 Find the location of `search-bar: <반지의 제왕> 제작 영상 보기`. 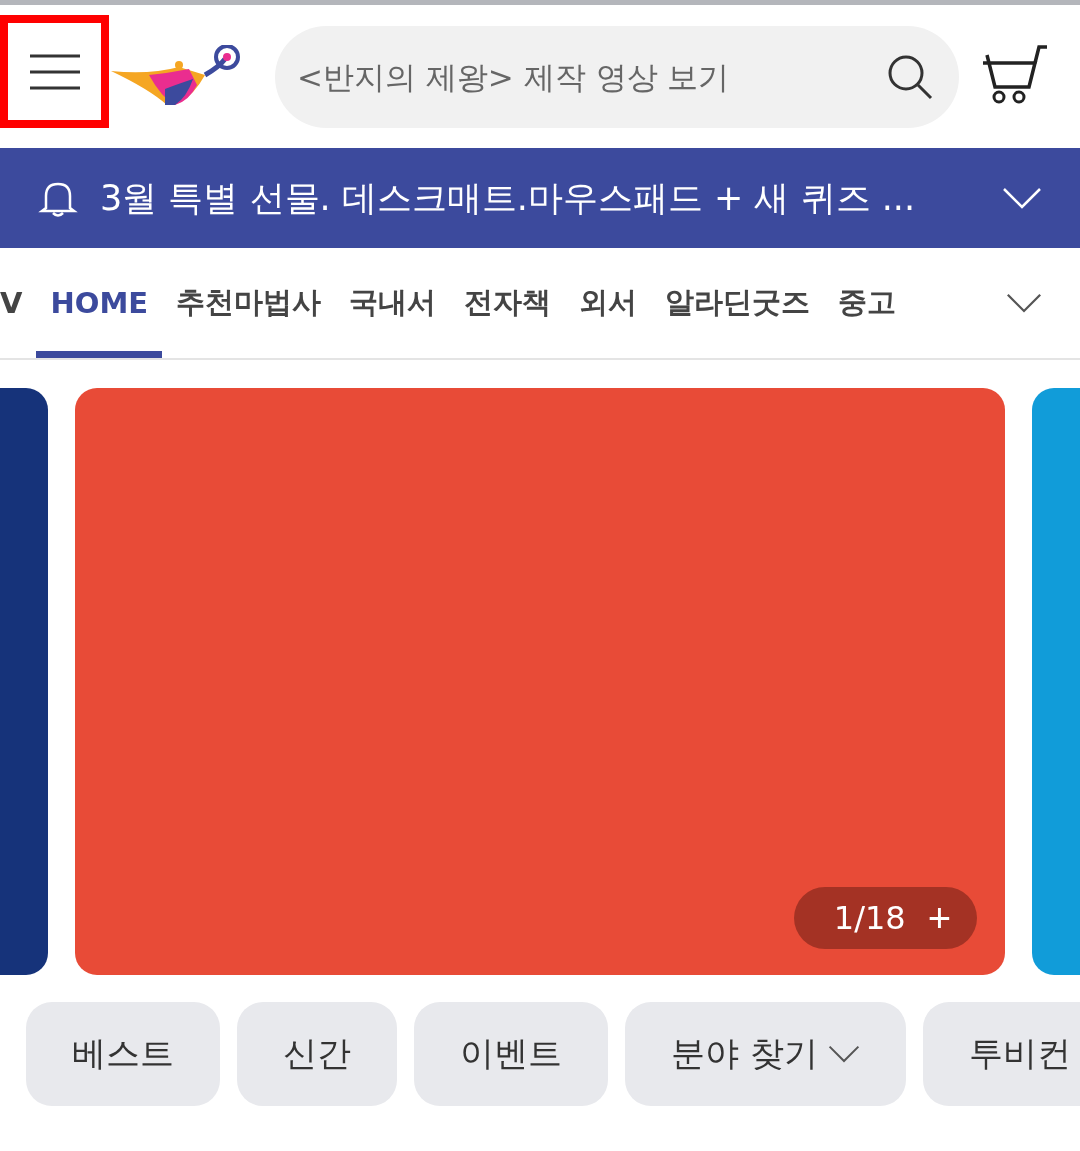

search-bar: <반지의 제왕> 제작 영상 보기 is located at coordinates (617, 76).